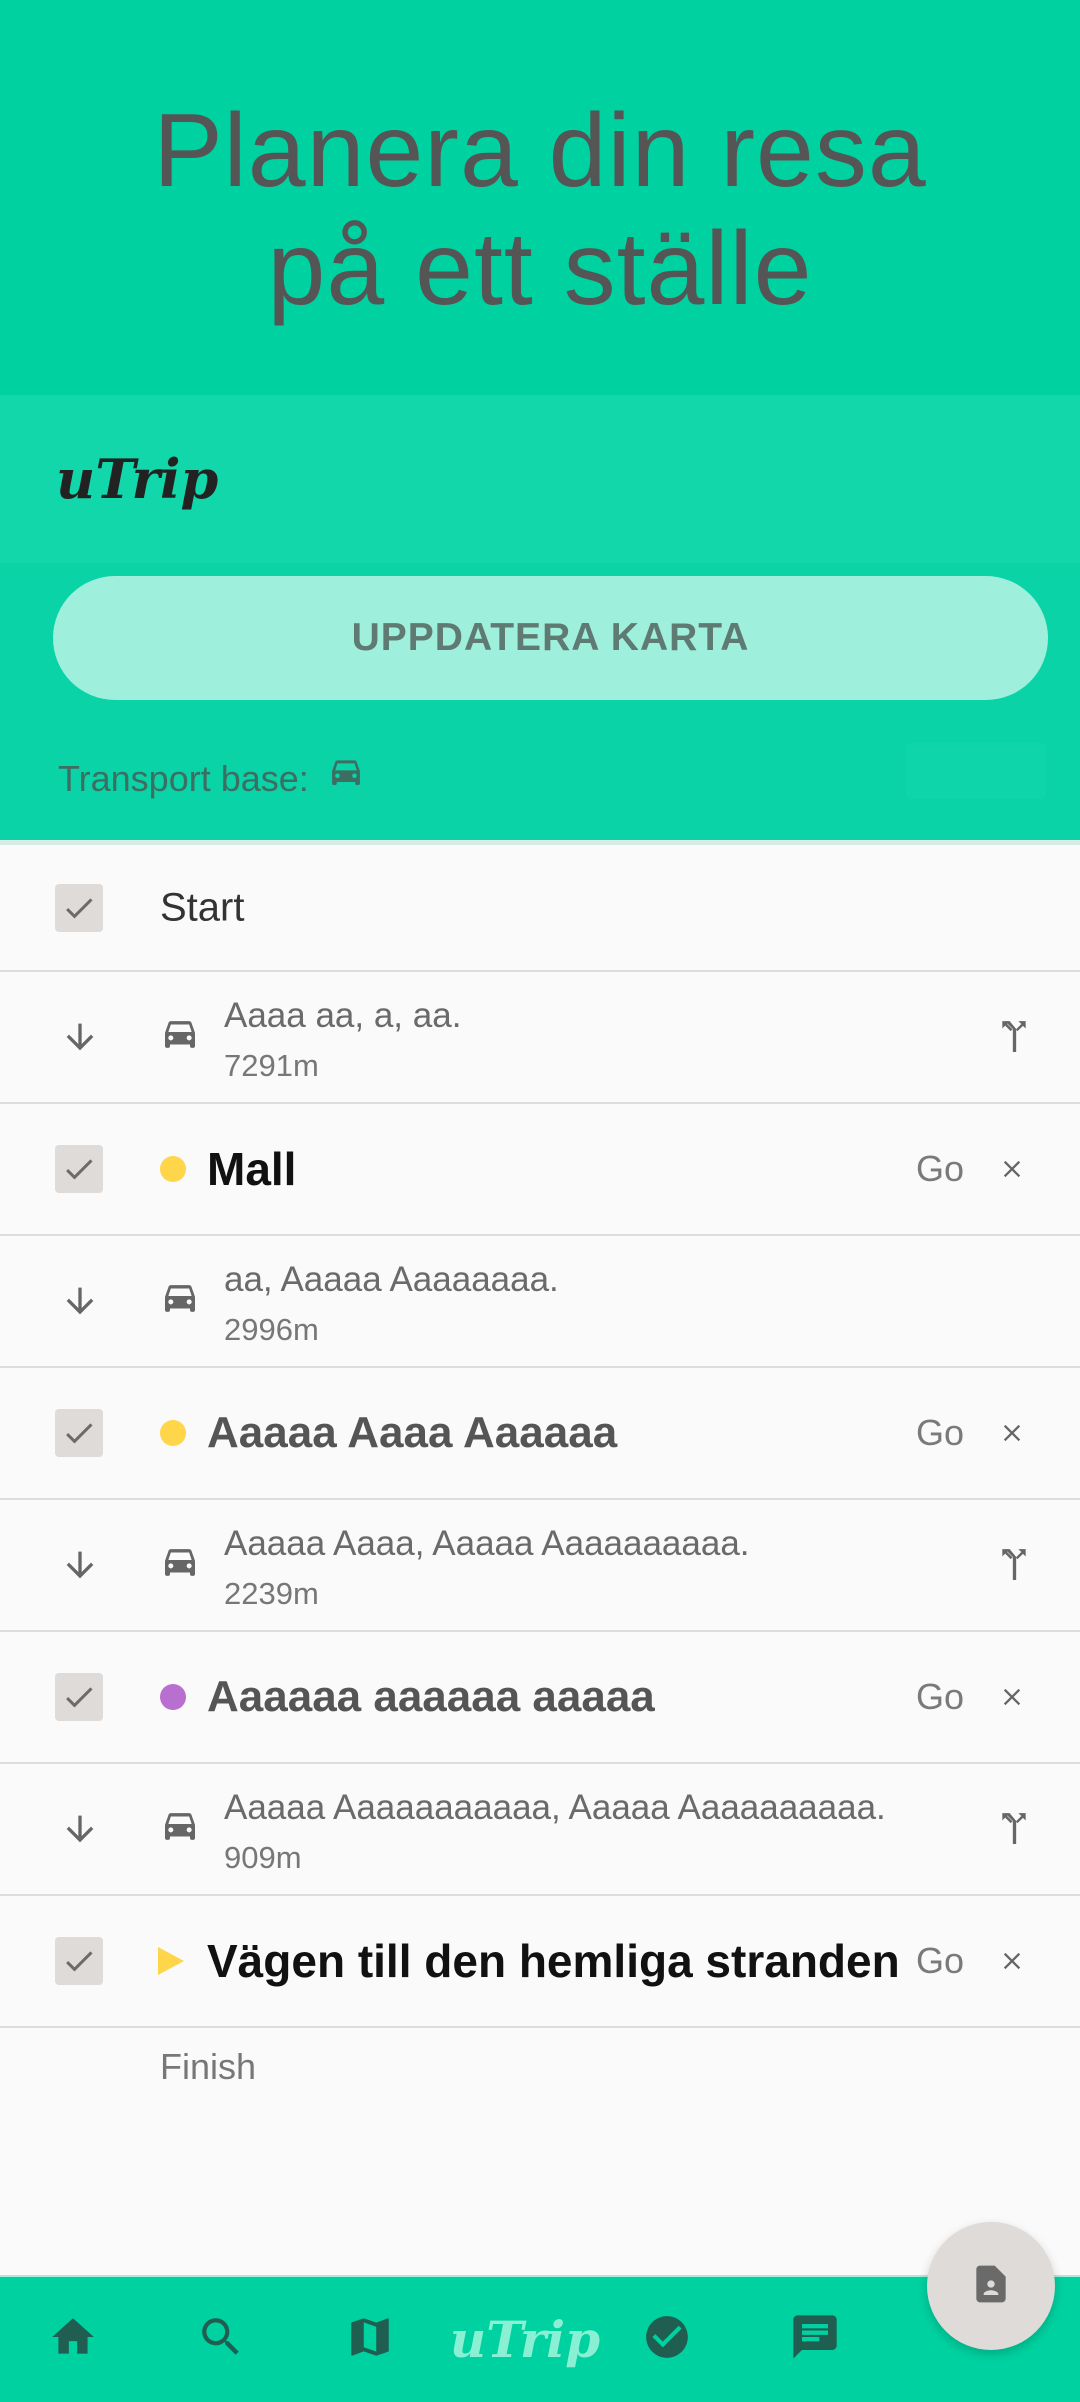 The image size is (1080, 2402). What do you see at coordinates (391, 1279) in the screenshot?
I see `leg-address: aa, Aaaaa Aaaaaaaa.` at bounding box center [391, 1279].